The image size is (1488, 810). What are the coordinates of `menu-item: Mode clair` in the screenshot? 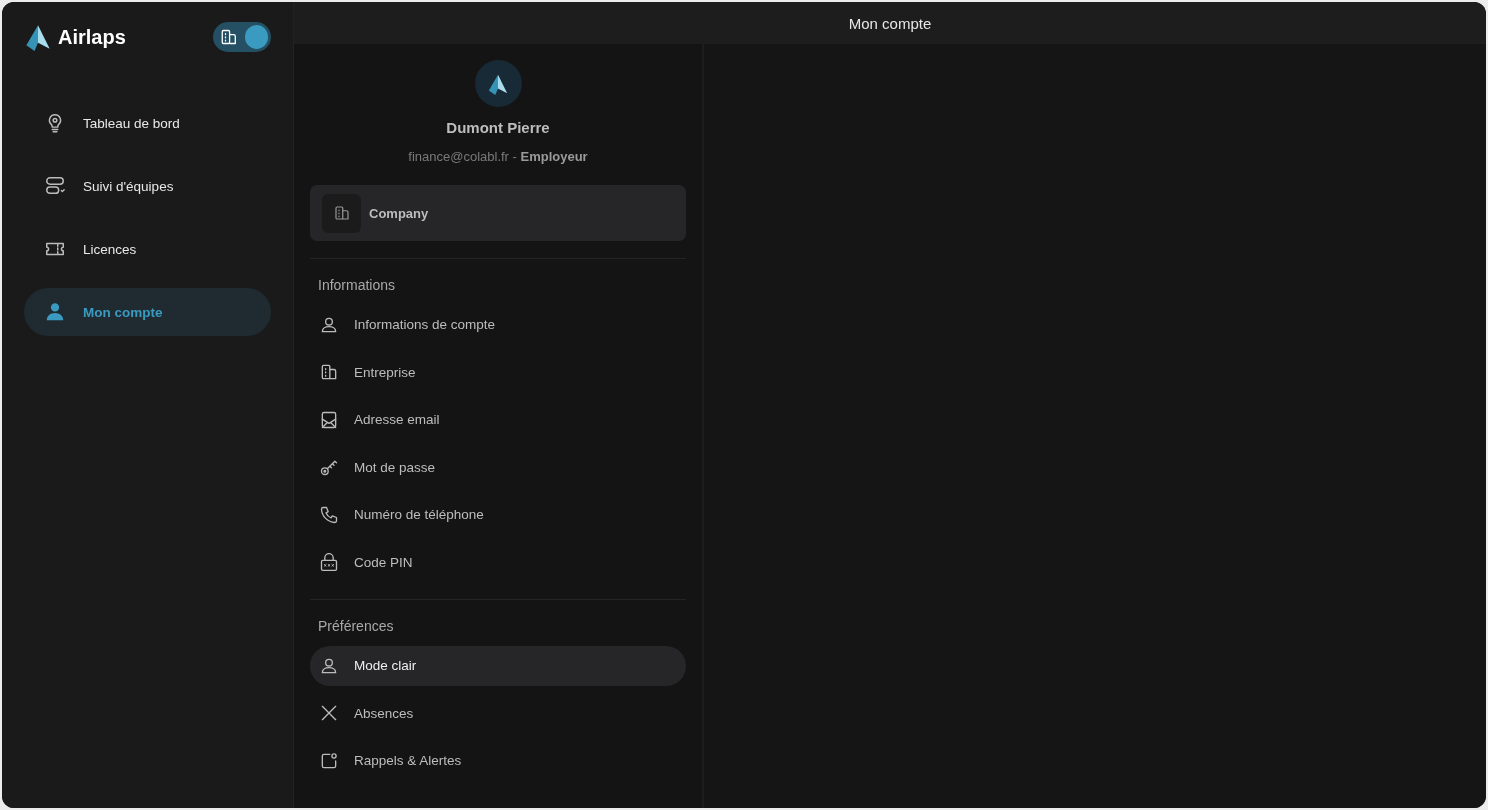 It's located at (498, 665).